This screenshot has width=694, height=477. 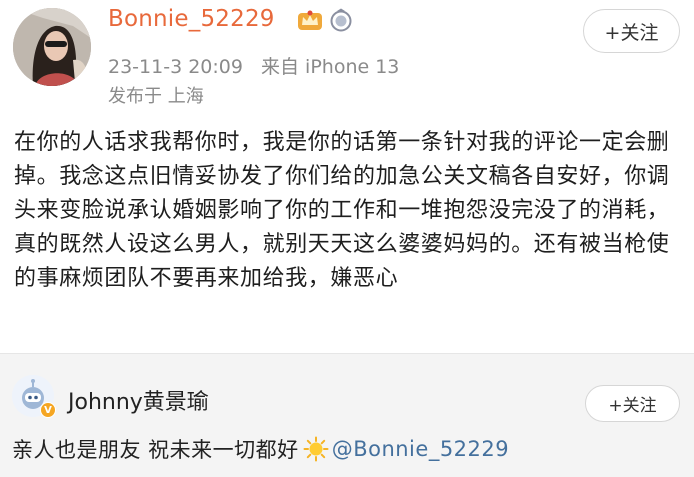 What do you see at coordinates (191, 19) in the screenshot?
I see `post-username: Bonnie_52229` at bounding box center [191, 19].